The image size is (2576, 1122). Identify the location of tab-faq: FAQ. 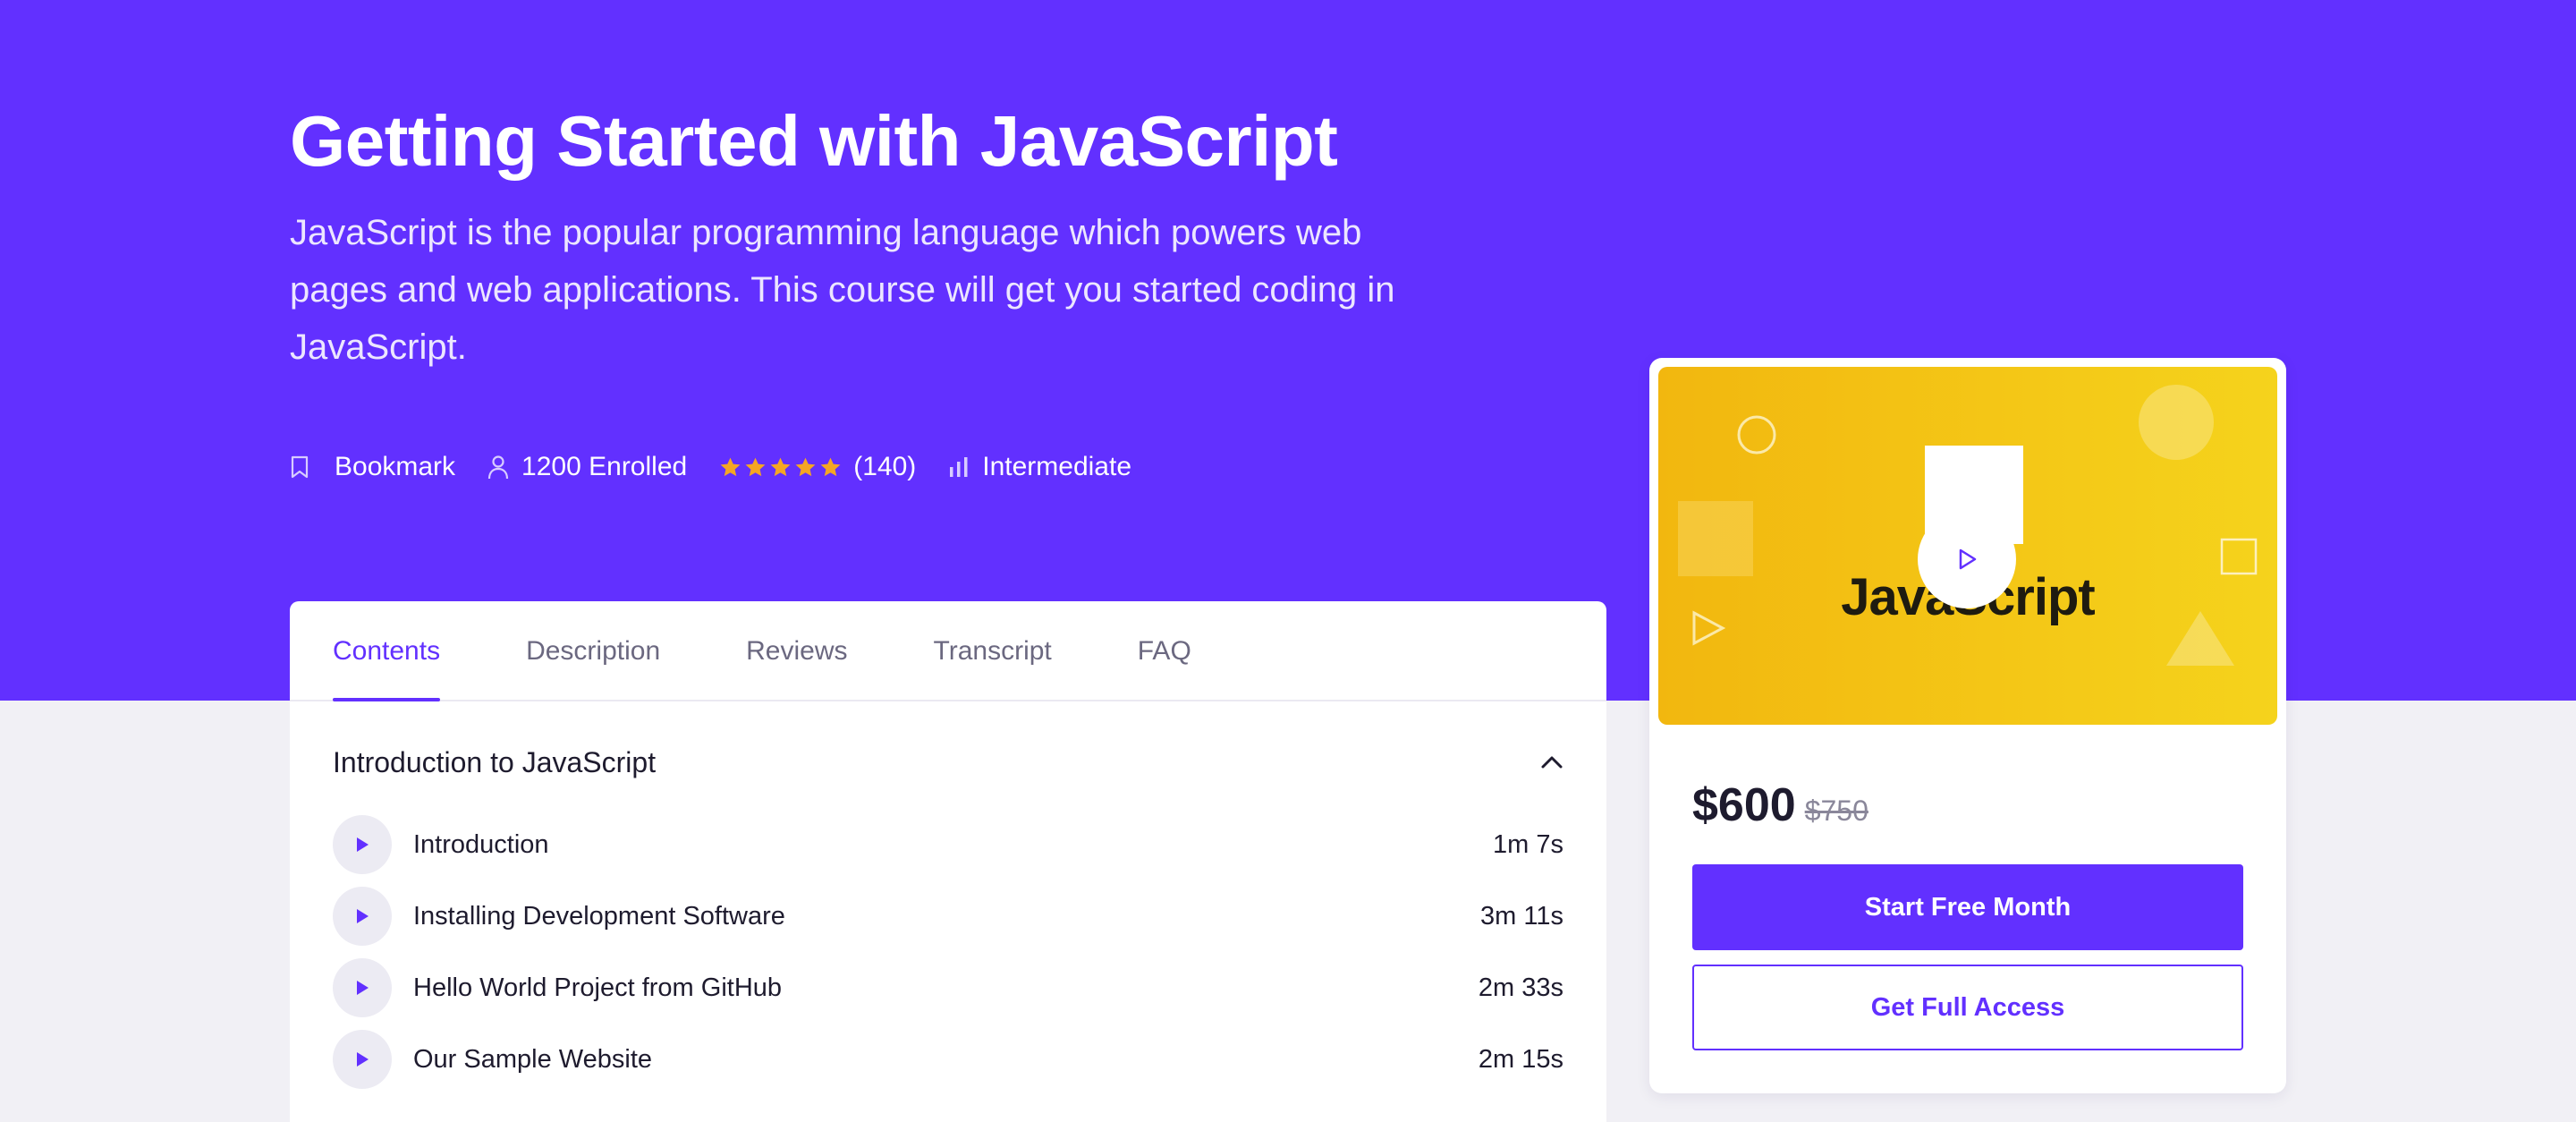
(1164, 649).